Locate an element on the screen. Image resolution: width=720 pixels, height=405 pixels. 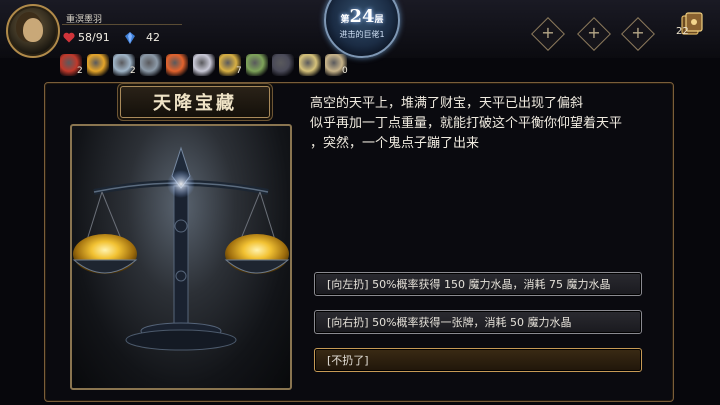
empty-slot-2: + is located at coordinates (594, 34).